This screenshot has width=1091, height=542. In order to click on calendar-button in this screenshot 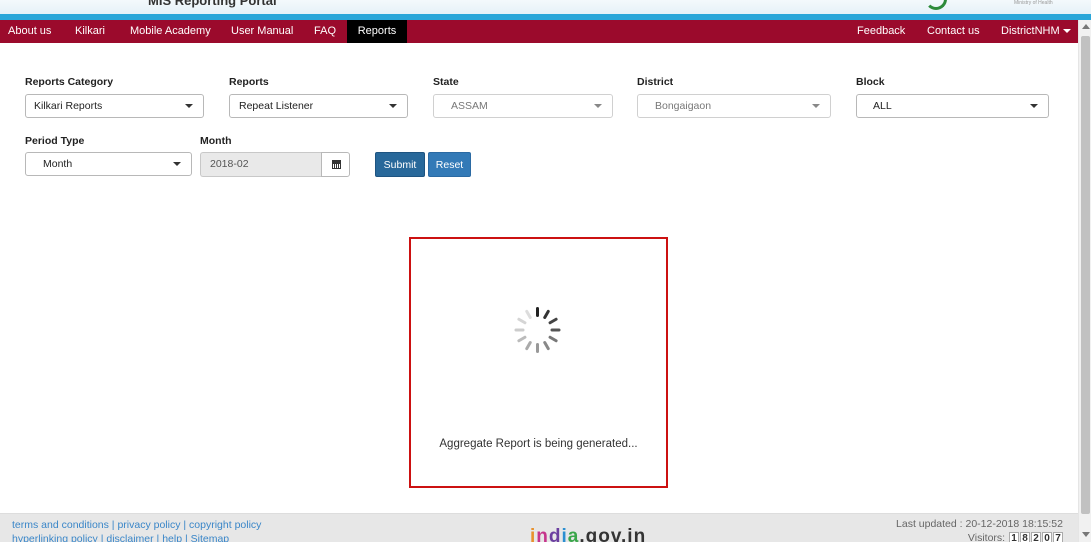, I will do `click(335, 164)`.